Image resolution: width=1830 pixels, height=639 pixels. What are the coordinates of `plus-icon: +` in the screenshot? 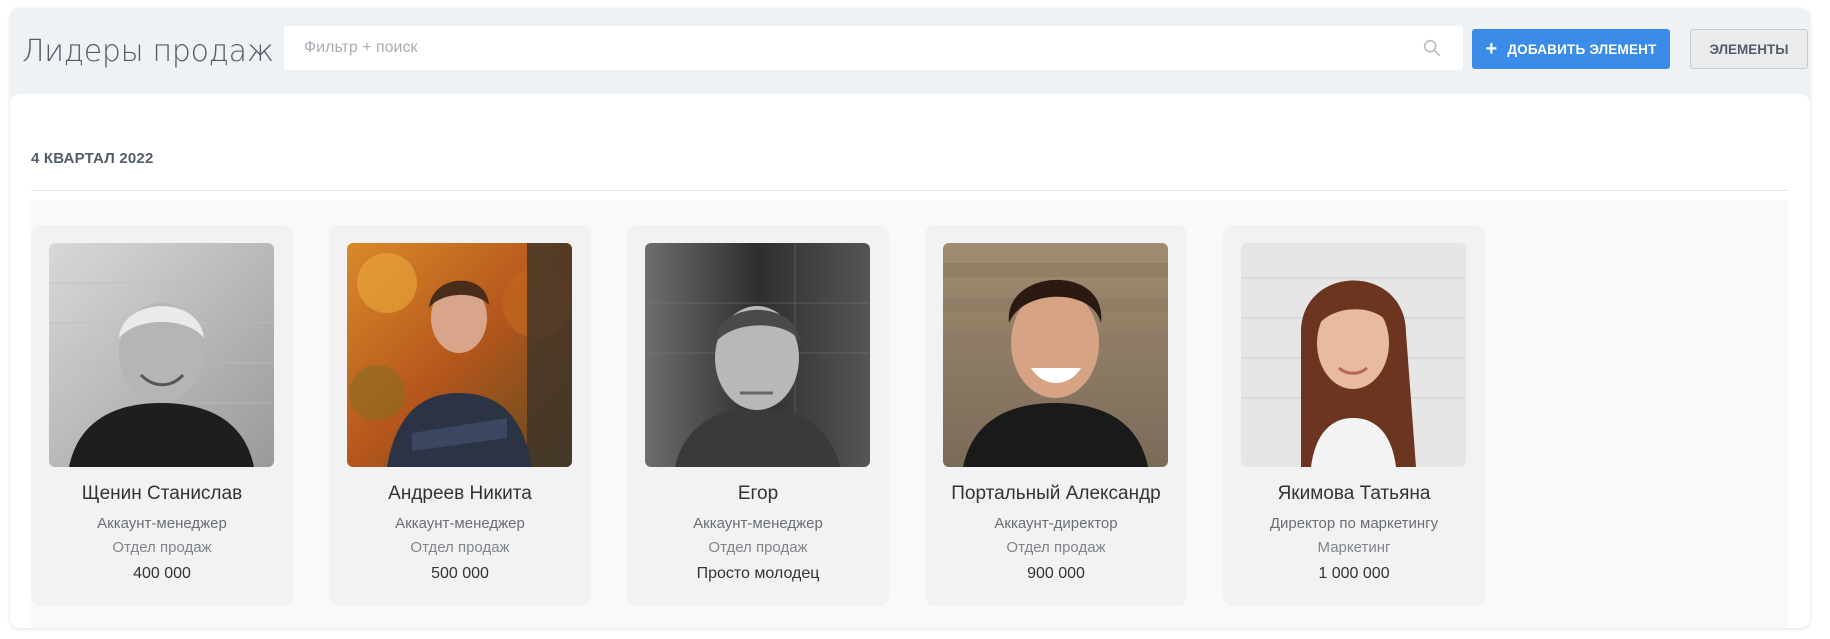 It's located at (1491, 49).